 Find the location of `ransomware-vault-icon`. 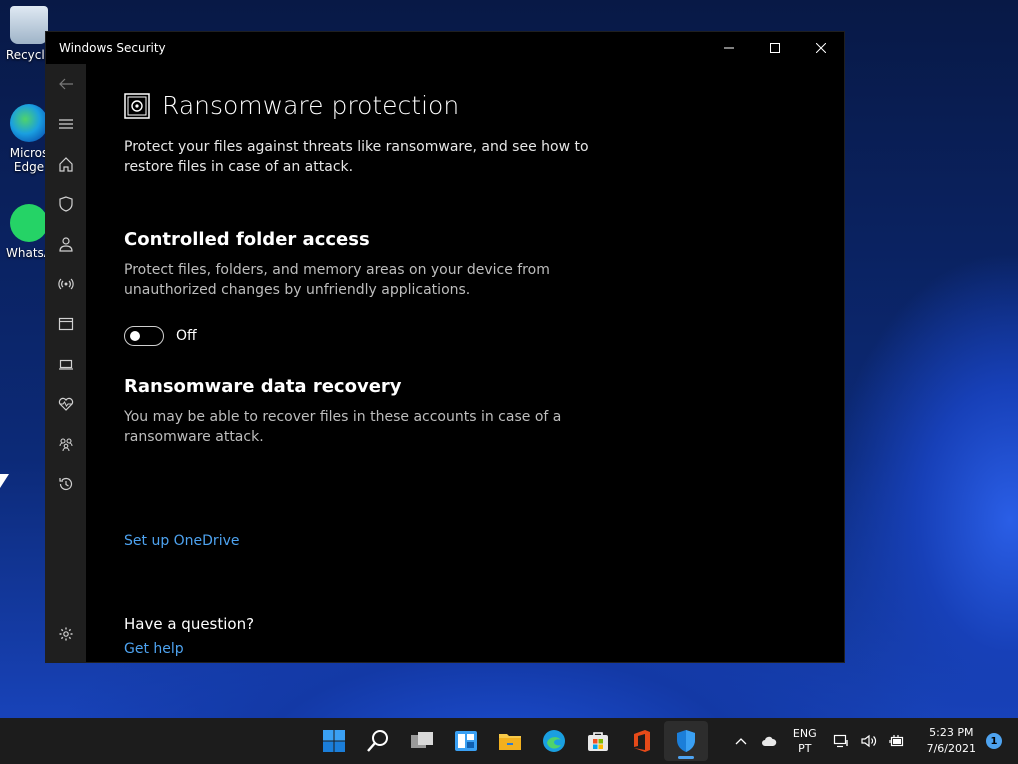

ransomware-vault-icon is located at coordinates (137, 105).